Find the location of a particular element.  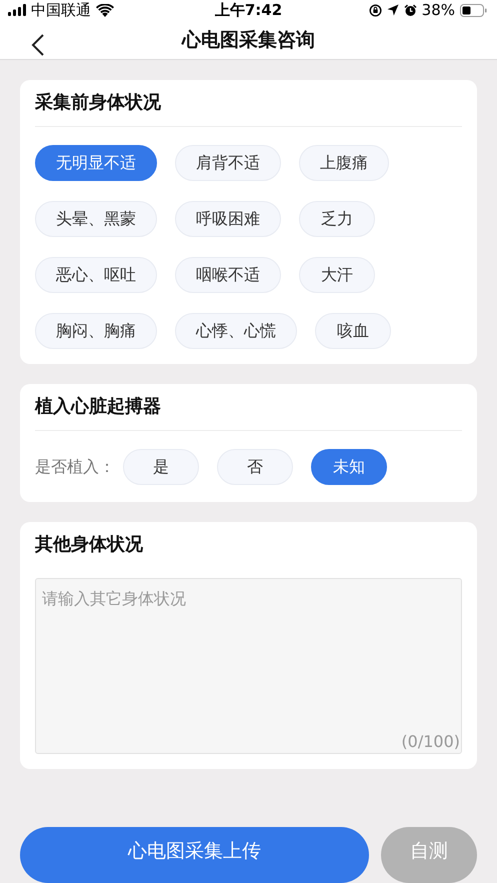

option-chip: 上腹痛 is located at coordinates (344, 163).